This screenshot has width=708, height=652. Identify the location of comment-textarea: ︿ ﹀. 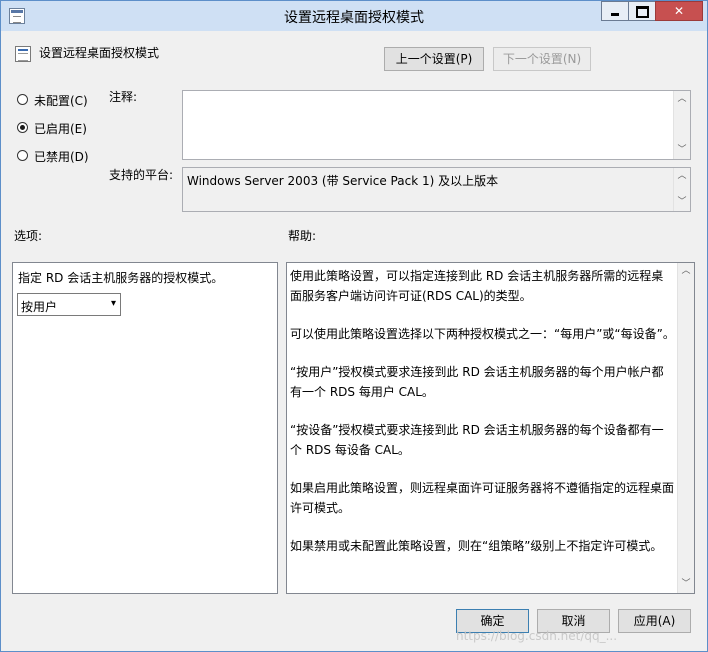
(436, 125).